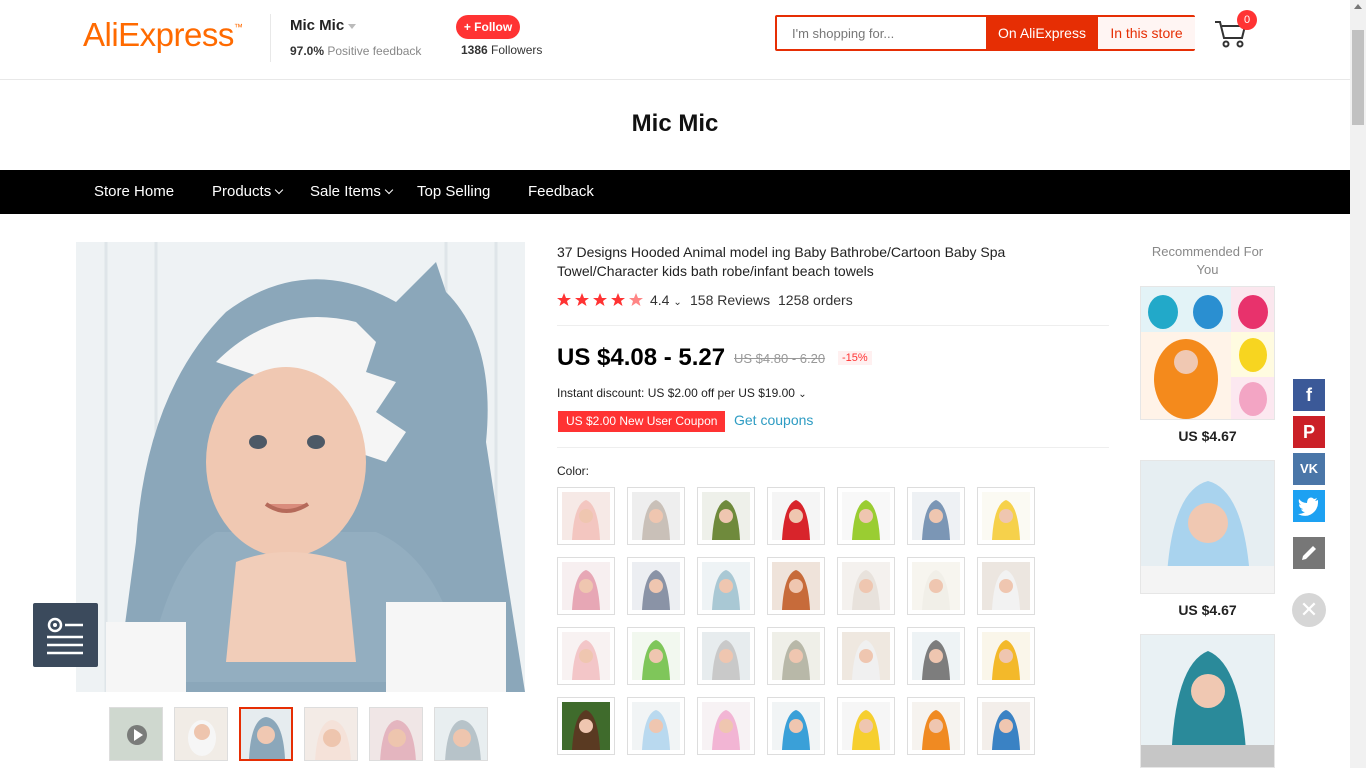 This screenshot has height=768, width=1366. I want to click on color-label: Color:, so click(573, 471).